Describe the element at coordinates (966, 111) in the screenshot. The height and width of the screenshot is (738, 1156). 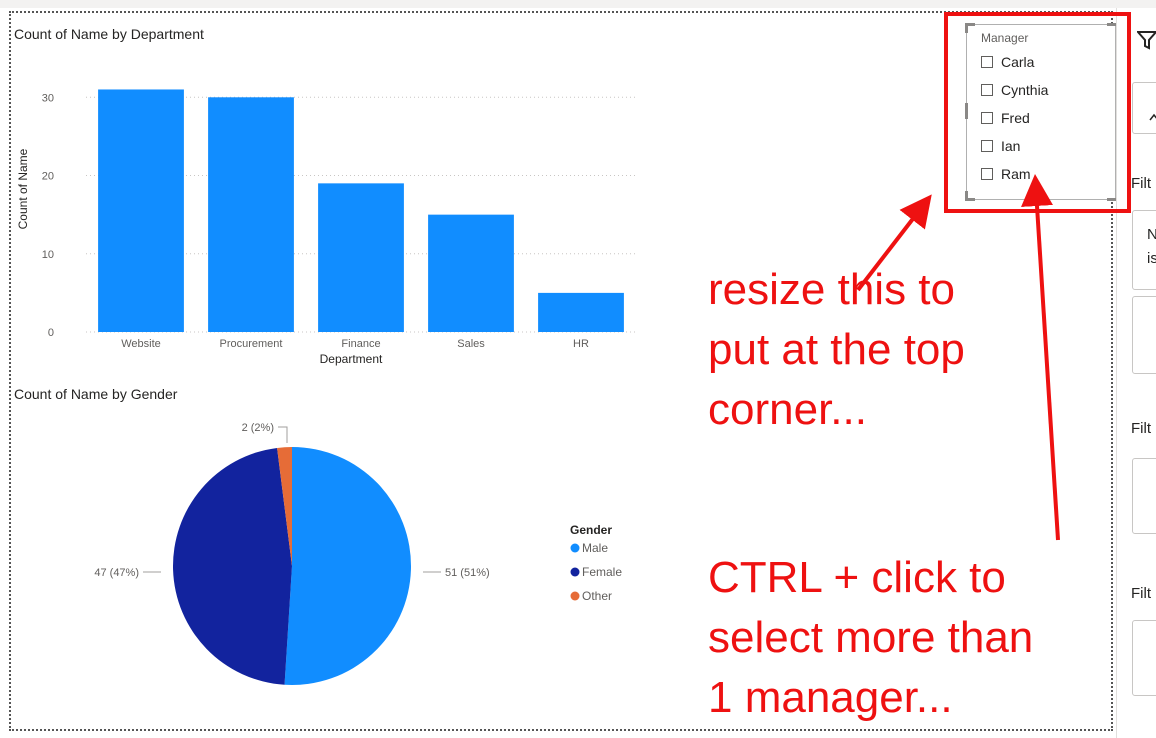
I see `resize-handle-left` at that location.